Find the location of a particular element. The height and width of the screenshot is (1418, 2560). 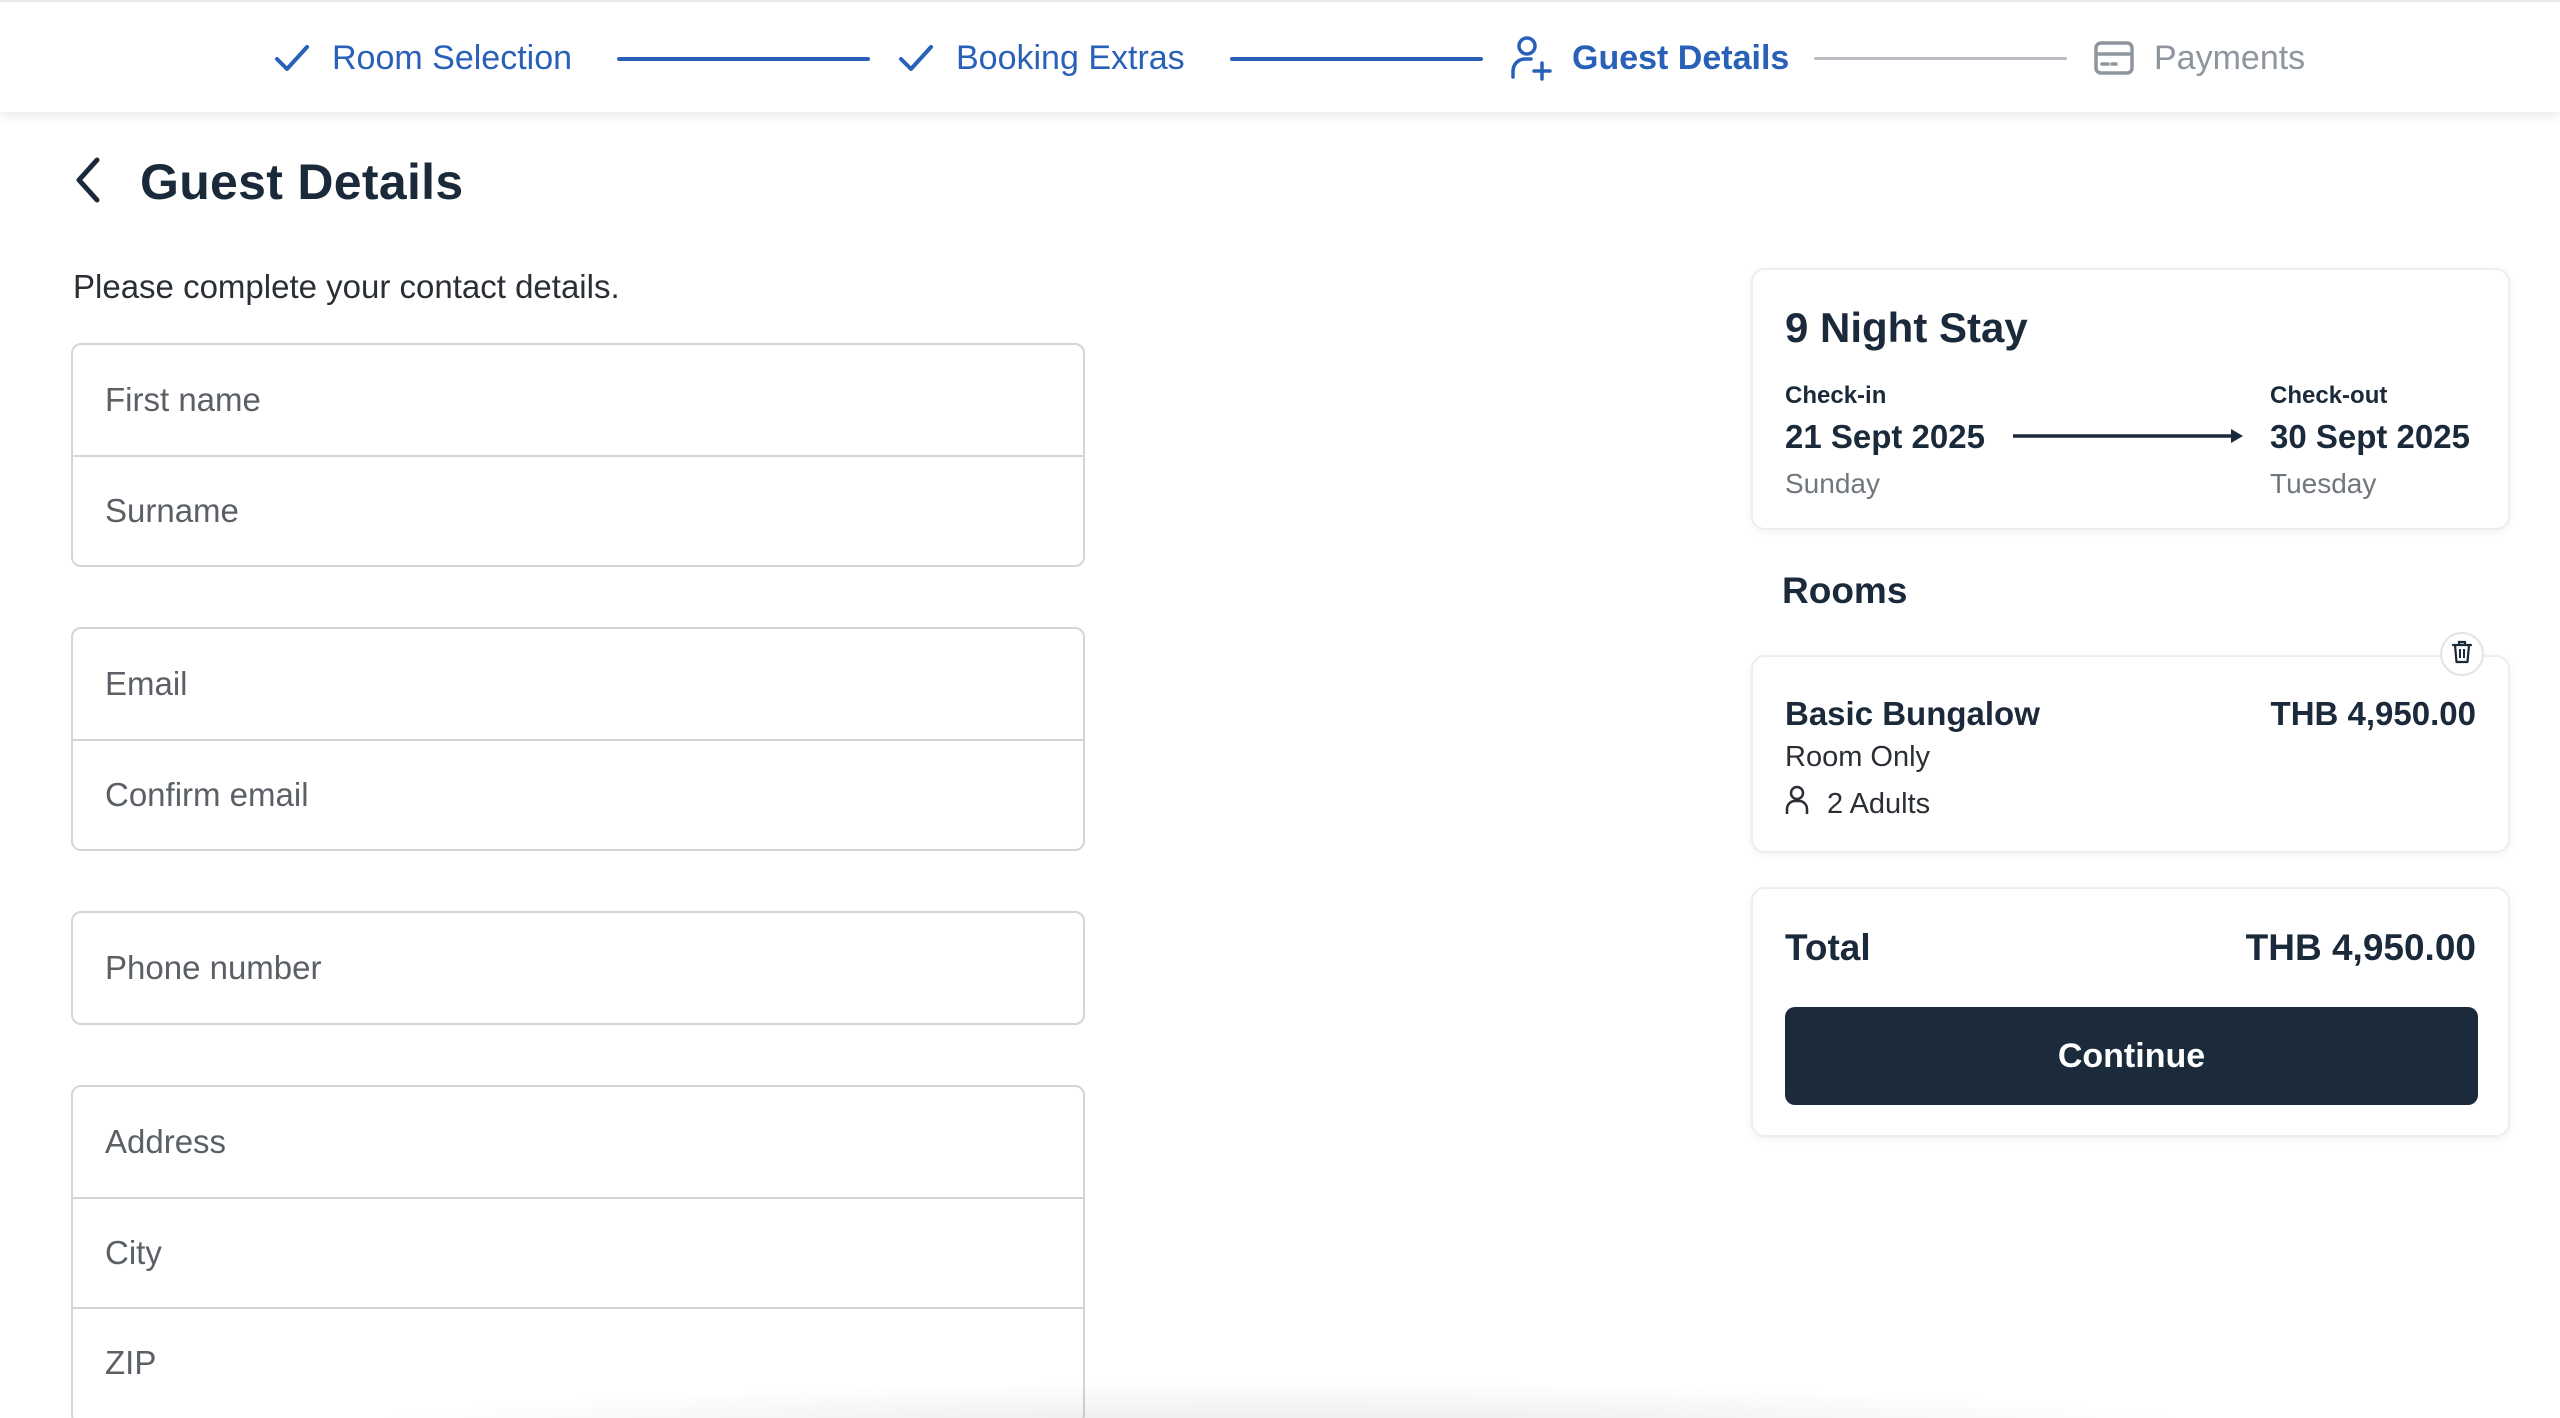

email-field-group is located at coordinates (578, 739).